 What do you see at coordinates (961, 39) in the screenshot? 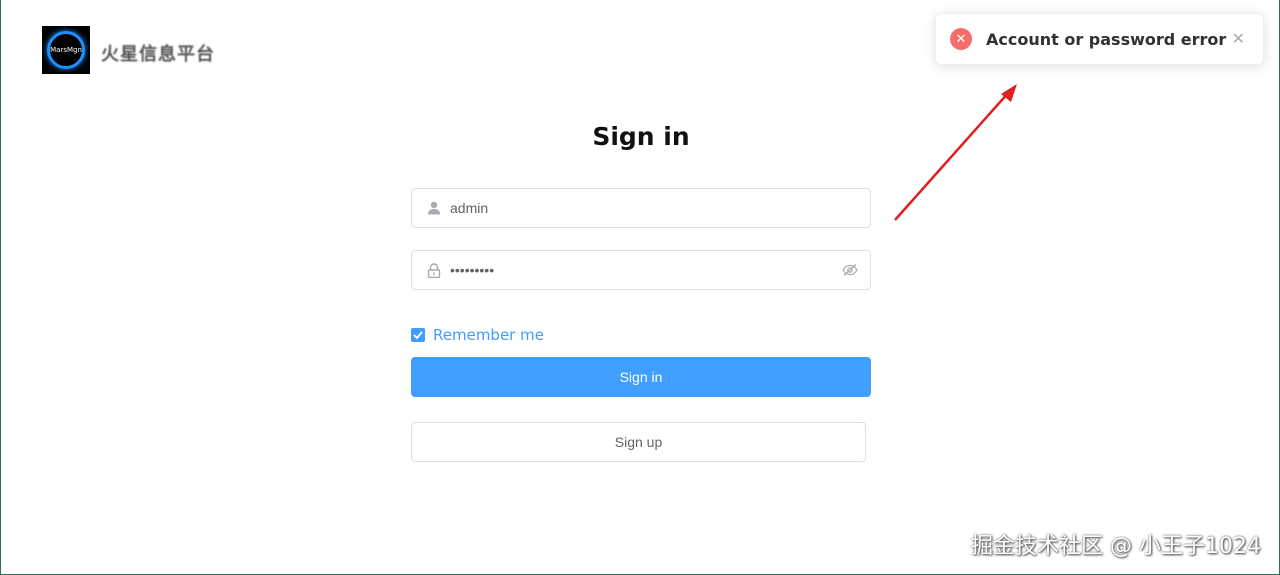
I see `error-x-icon: ✕` at bounding box center [961, 39].